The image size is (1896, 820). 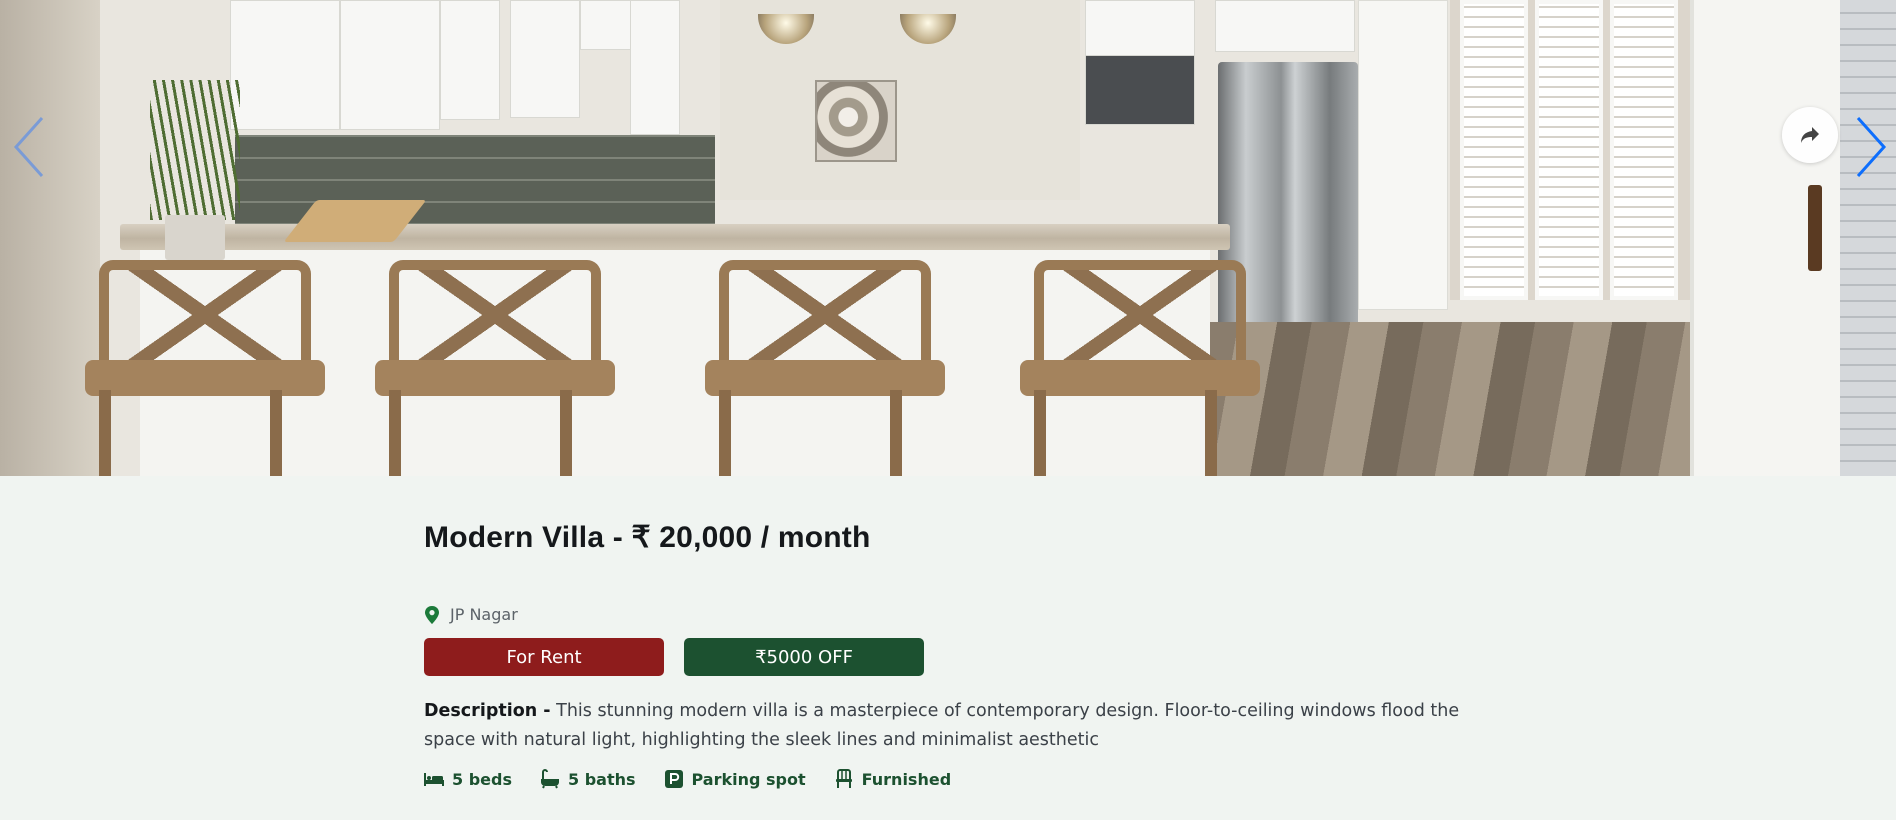 I want to click on carousel-next-button, so click(x=1870, y=147).